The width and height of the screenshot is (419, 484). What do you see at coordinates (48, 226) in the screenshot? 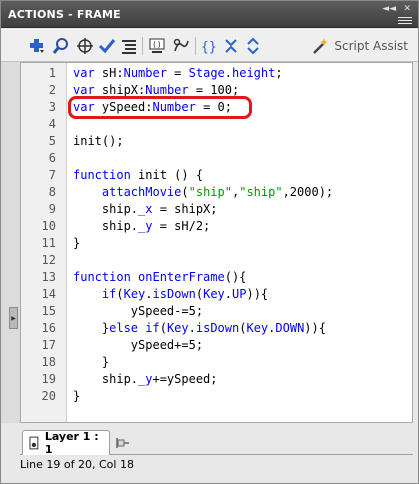
I see `line-number: 10` at bounding box center [48, 226].